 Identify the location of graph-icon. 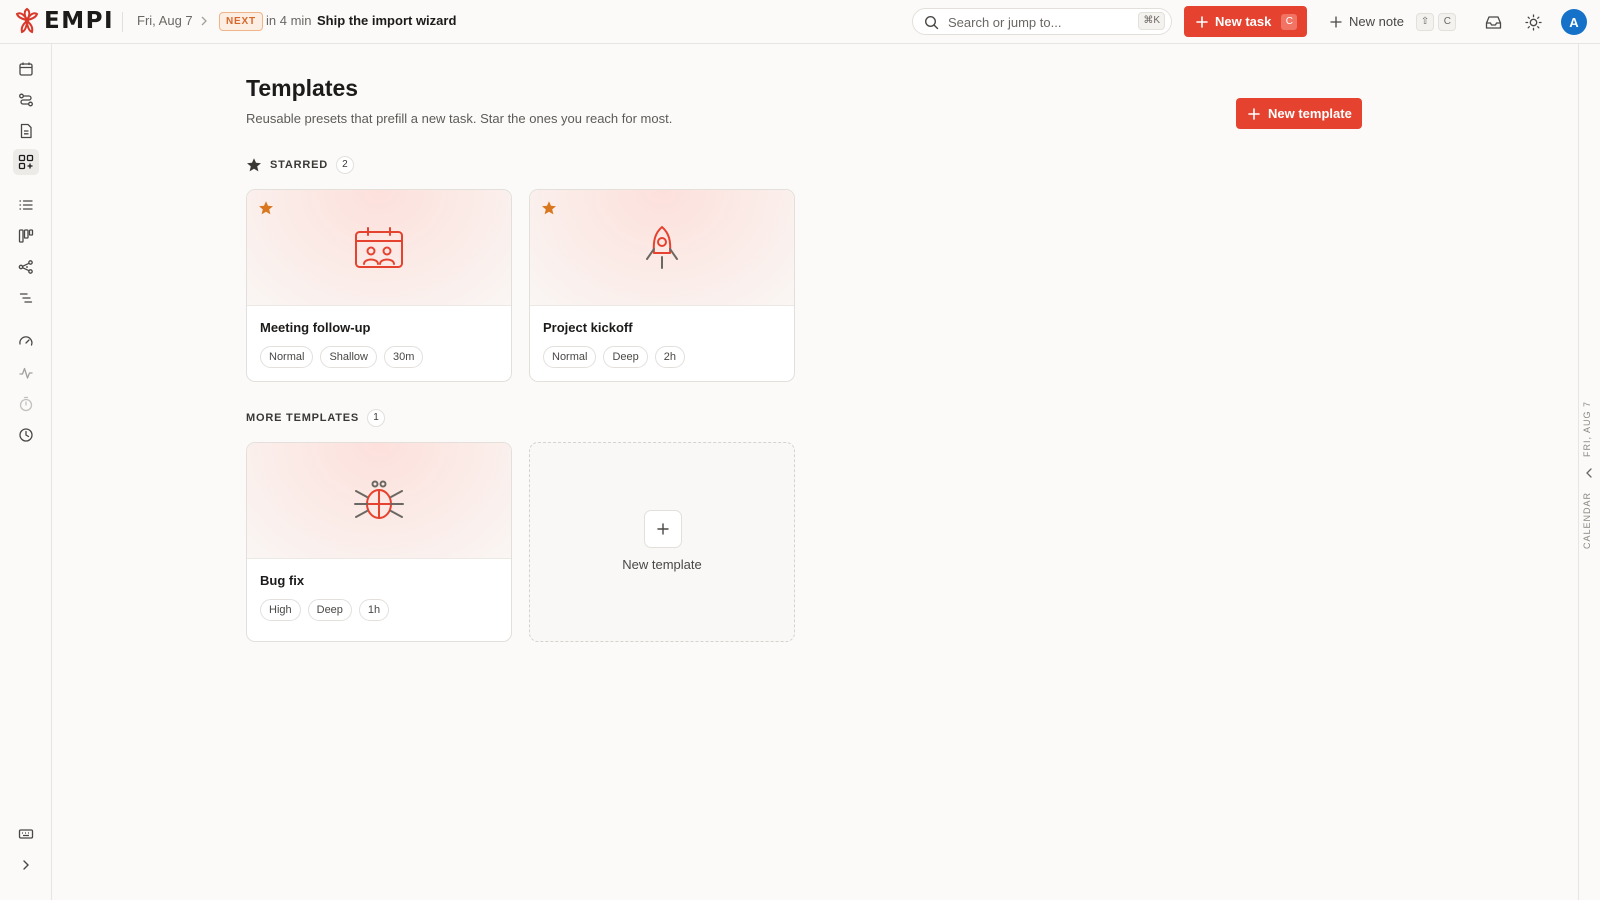
(25, 267).